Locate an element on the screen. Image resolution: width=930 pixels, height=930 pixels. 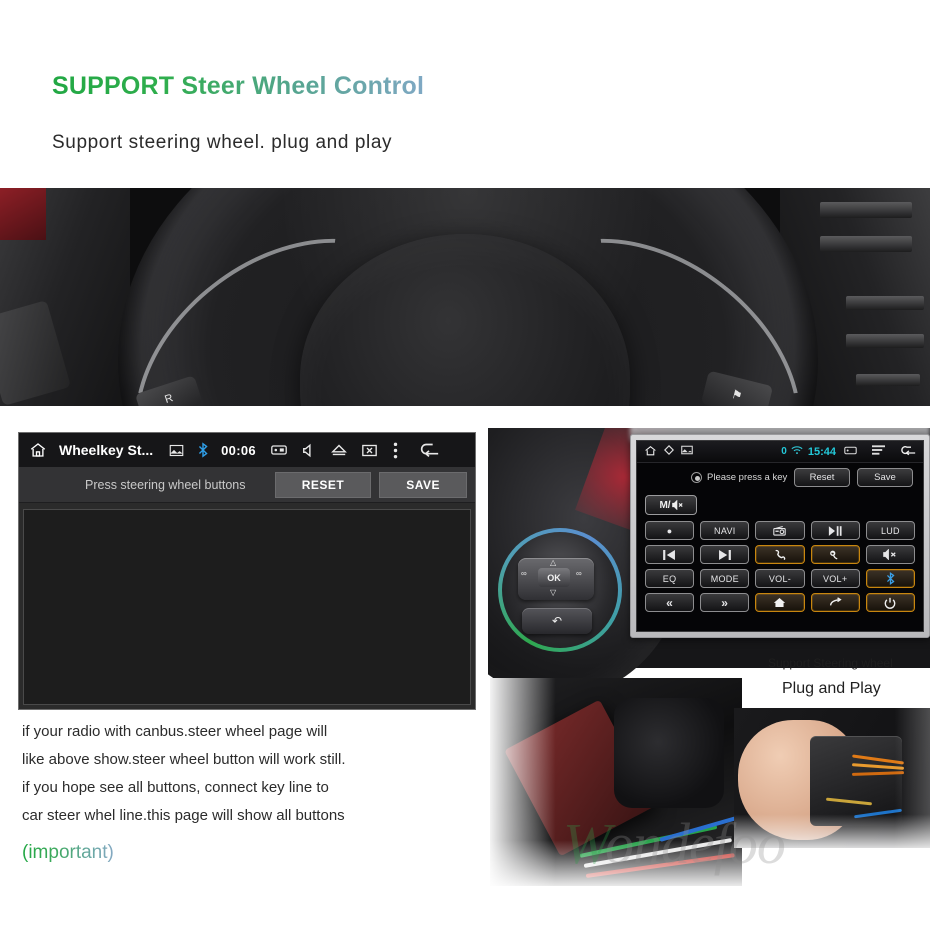
eq-button: EQ is located at coordinates (670, 578).